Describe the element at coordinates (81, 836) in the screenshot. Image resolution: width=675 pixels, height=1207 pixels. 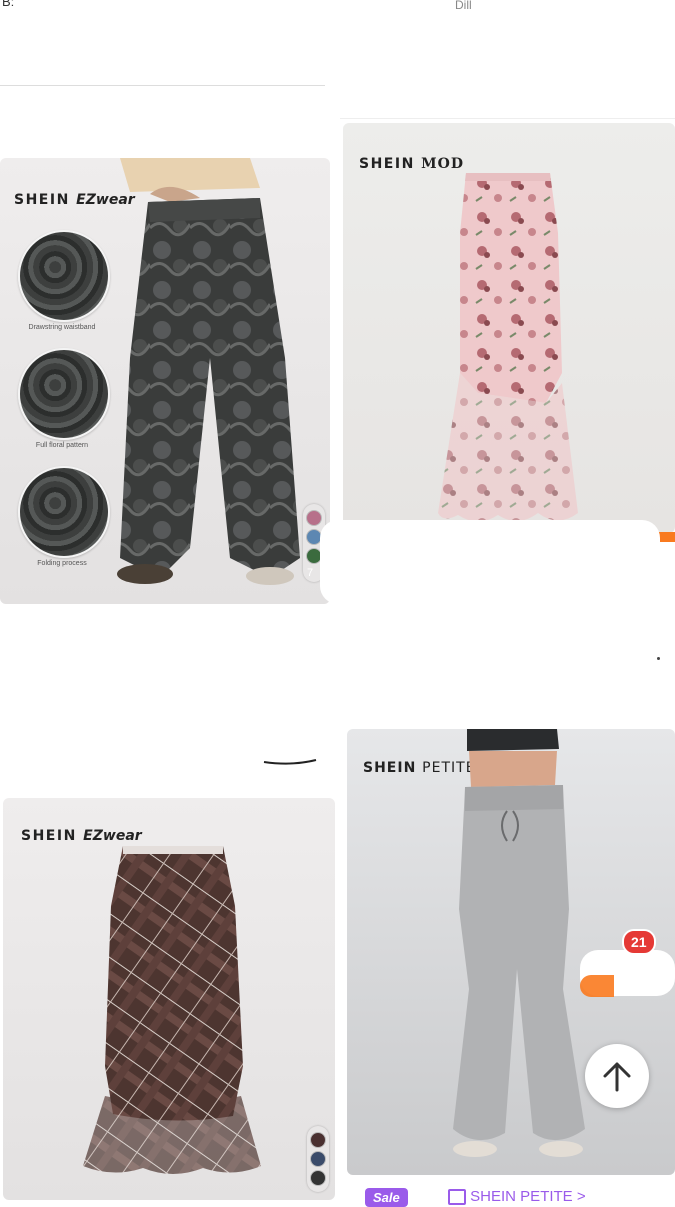
I see `brand-logo: SHEIN EZwear` at that location.